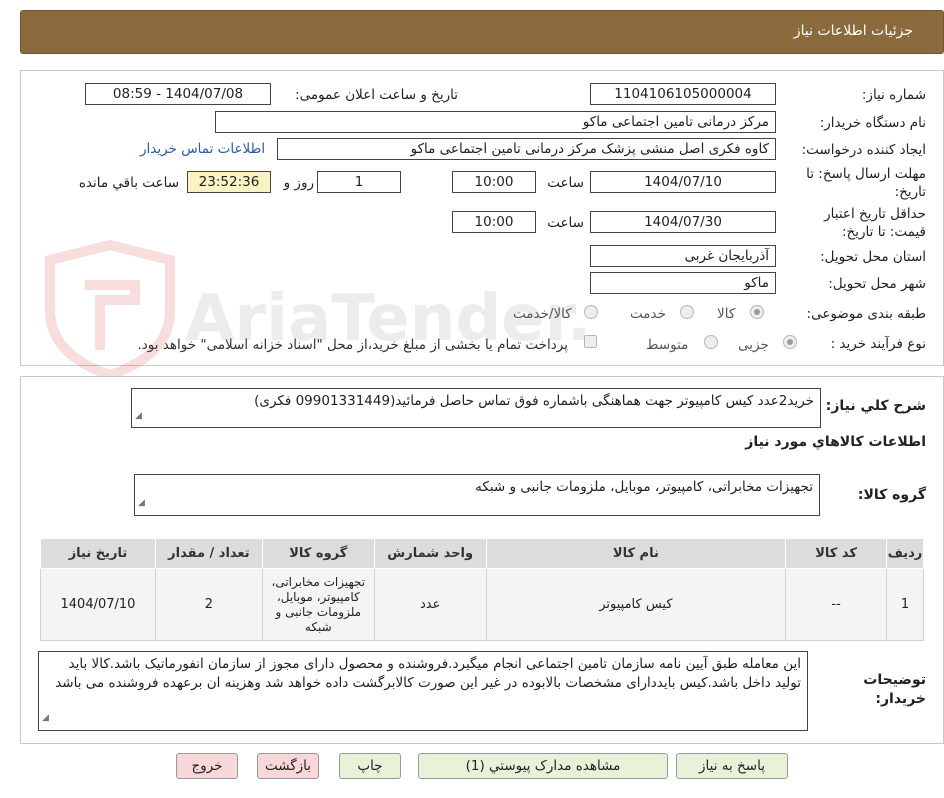 This screenshot has width=944, height=798. I want to click on send-deadline-label-2: تاریخ:, so click(910, 192).